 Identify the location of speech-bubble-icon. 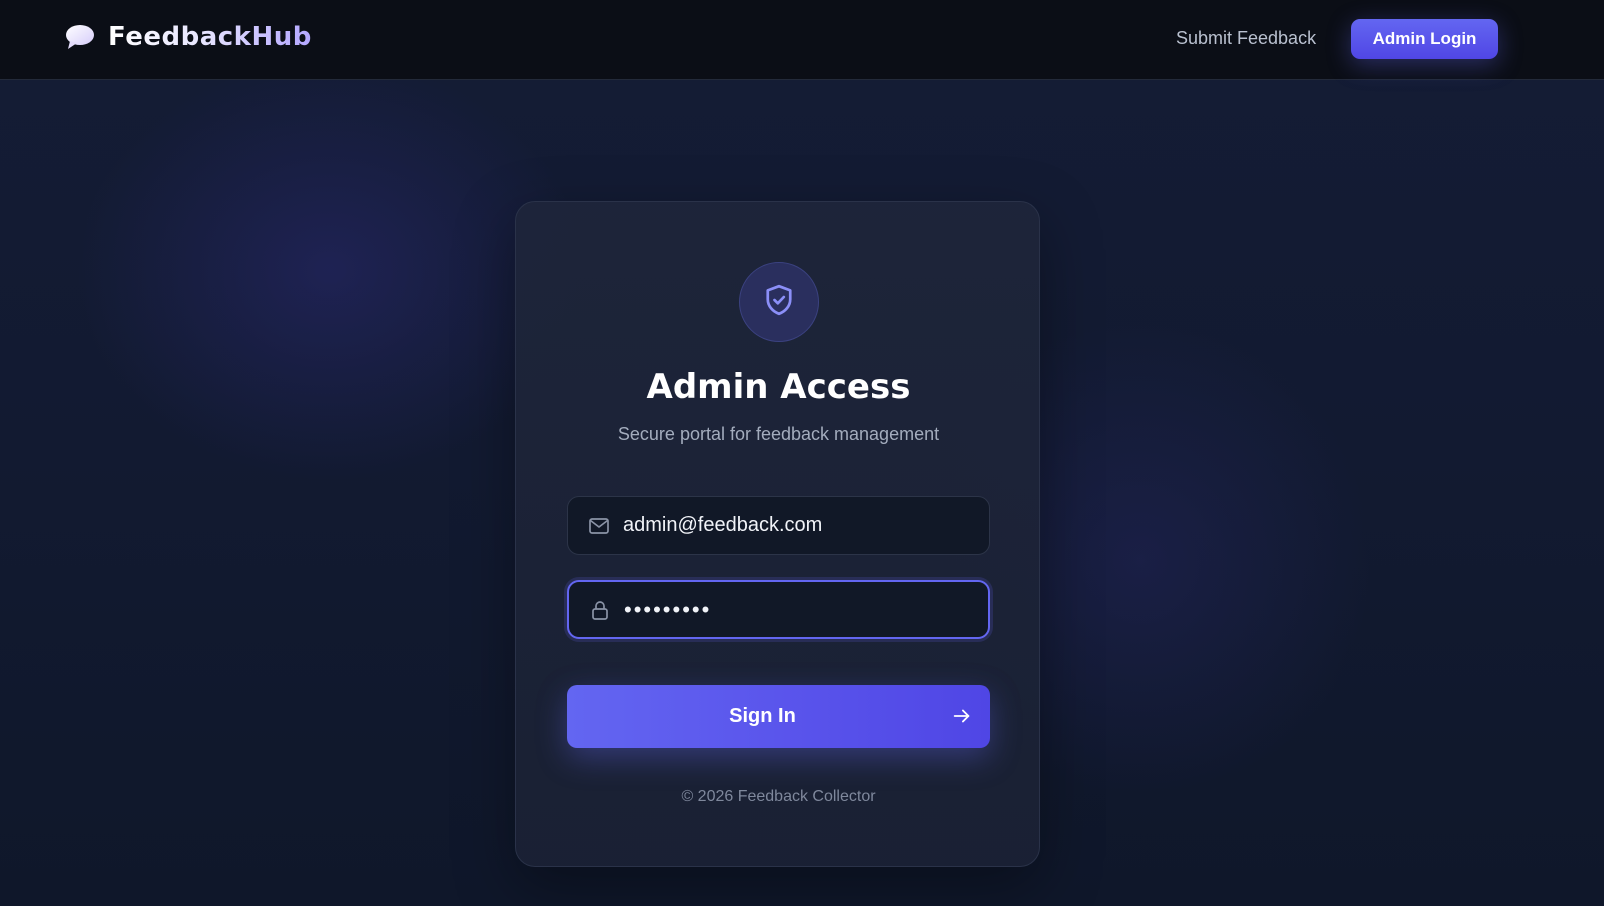
(79, 37).